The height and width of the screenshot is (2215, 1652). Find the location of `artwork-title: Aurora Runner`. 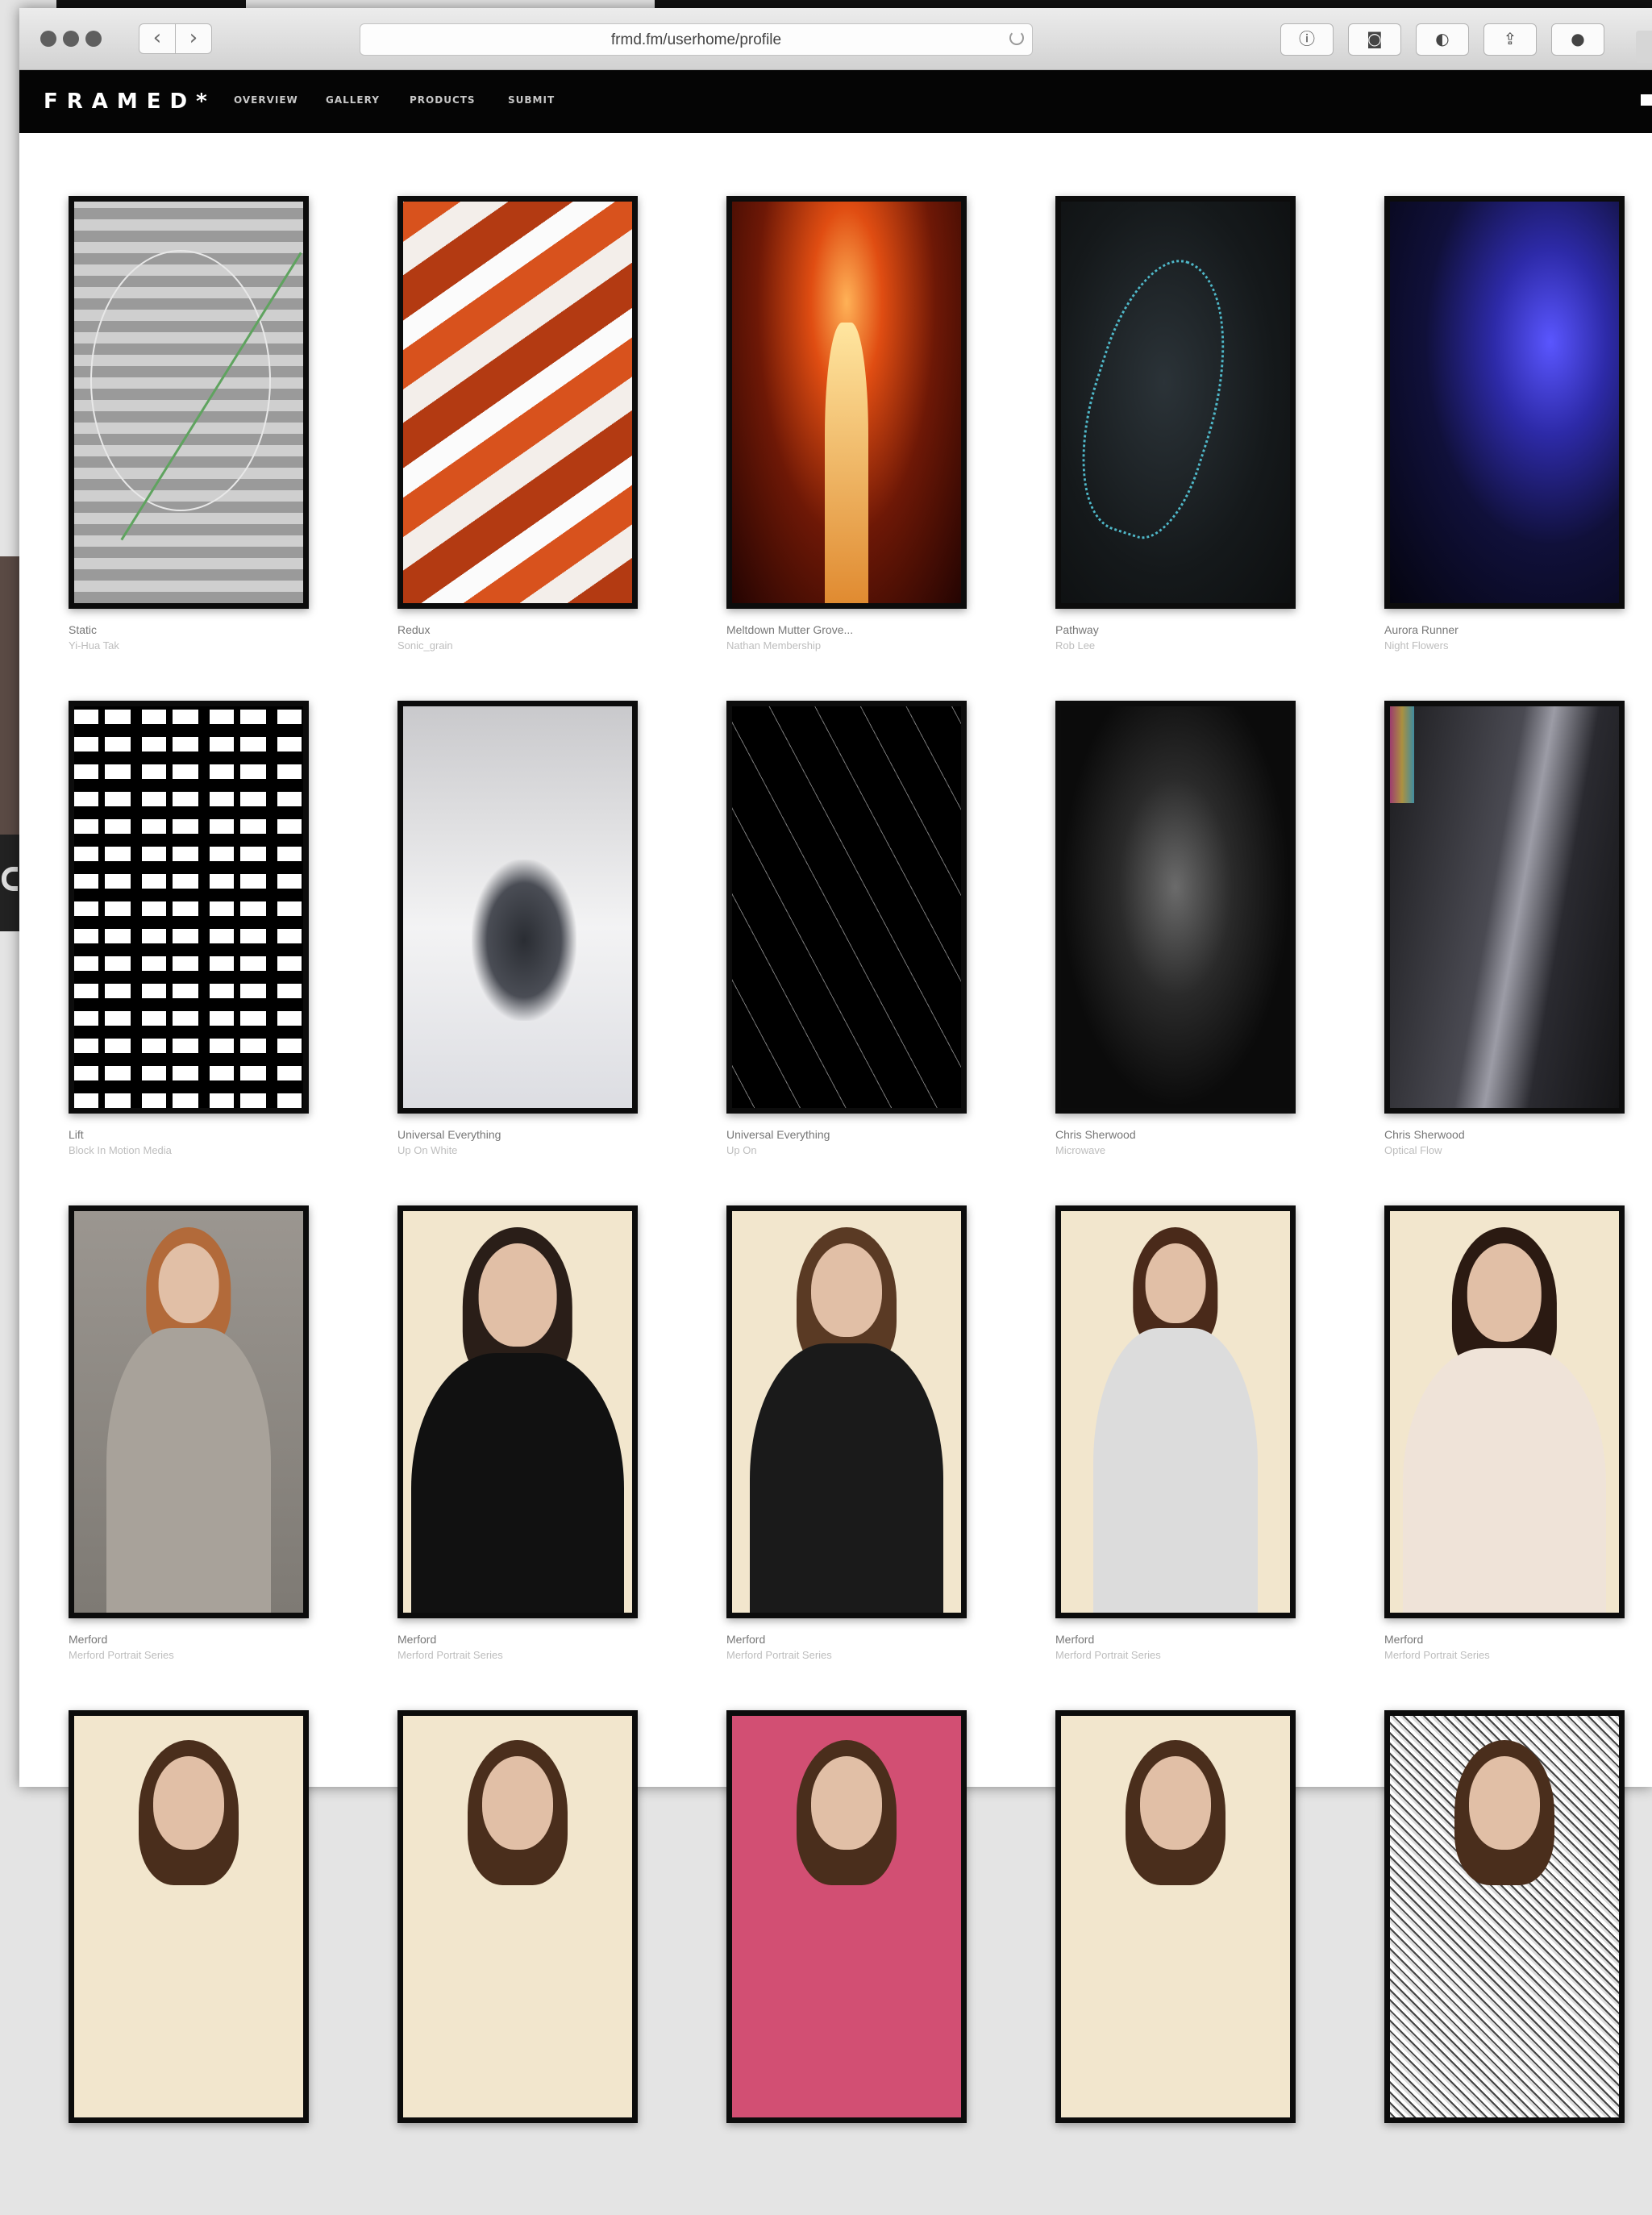

artwork-title: Aurora Runner is located at coordinates (1504, 630).